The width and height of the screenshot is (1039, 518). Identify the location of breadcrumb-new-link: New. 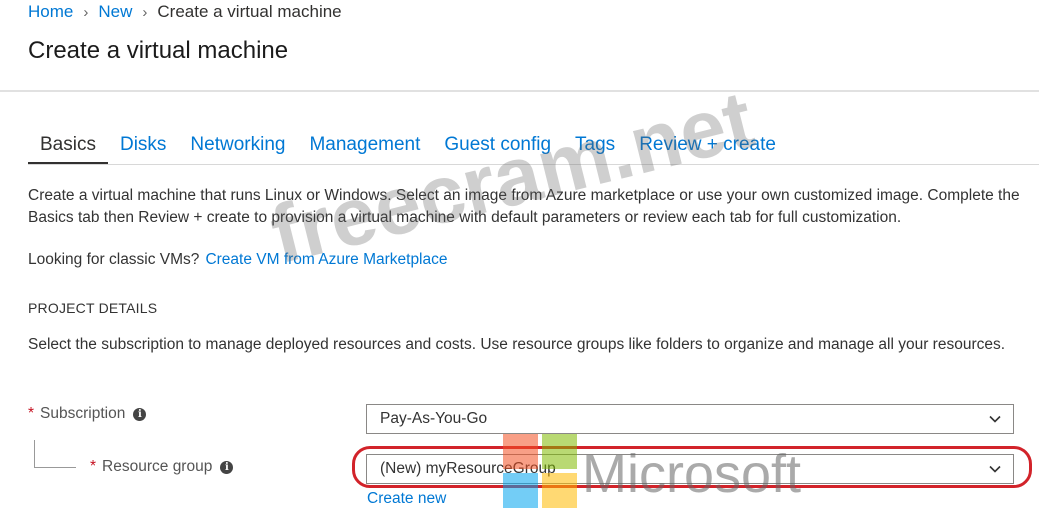
(115, 11).